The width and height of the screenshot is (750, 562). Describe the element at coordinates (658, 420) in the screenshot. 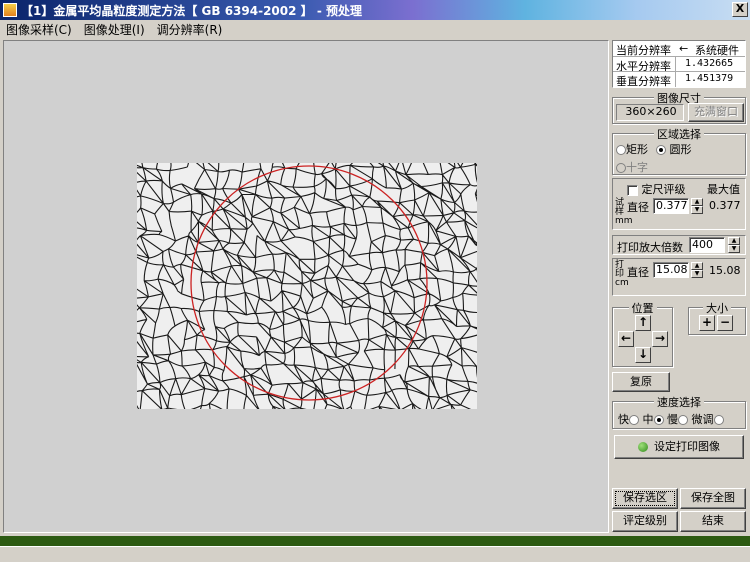

I see `speed-medium-radio` at that location.